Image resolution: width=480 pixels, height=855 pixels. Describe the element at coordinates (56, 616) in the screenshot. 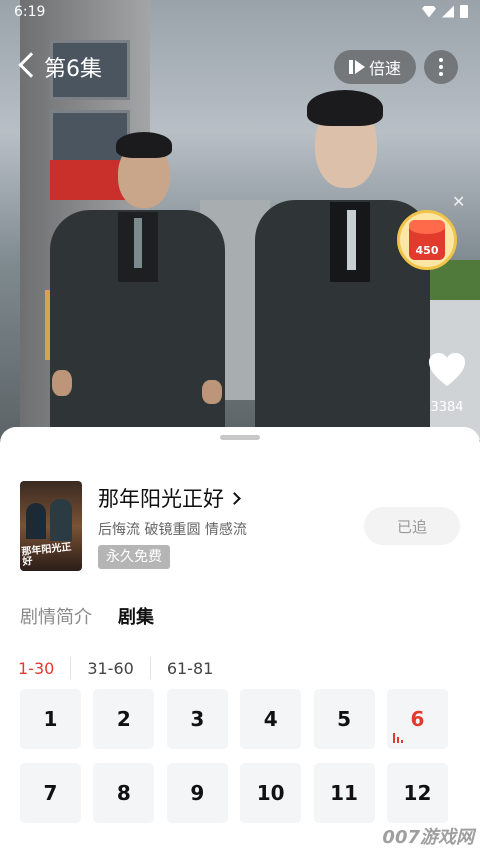

I see `tab-synopsis: 剧情简介` at that location.